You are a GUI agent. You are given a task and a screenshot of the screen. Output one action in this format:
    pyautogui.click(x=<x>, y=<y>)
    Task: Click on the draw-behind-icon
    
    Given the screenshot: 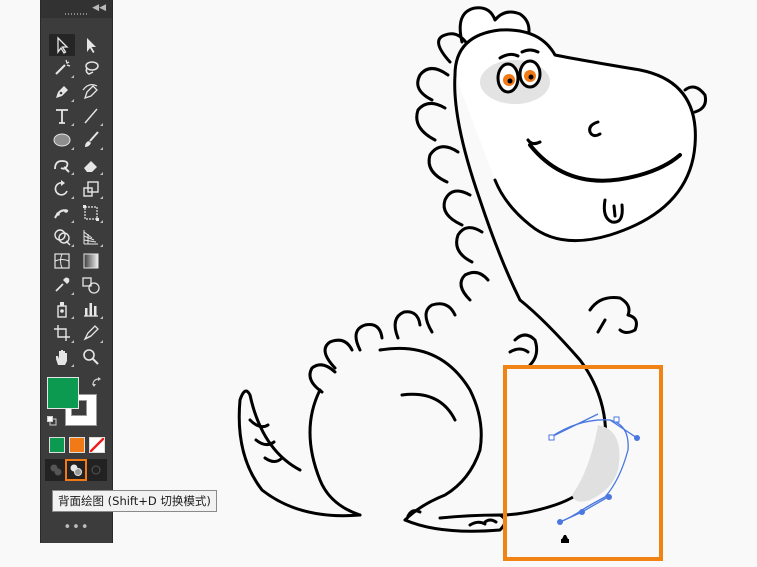 What is the action you would take?
    pyautogui.click(x=76, y=470)
    